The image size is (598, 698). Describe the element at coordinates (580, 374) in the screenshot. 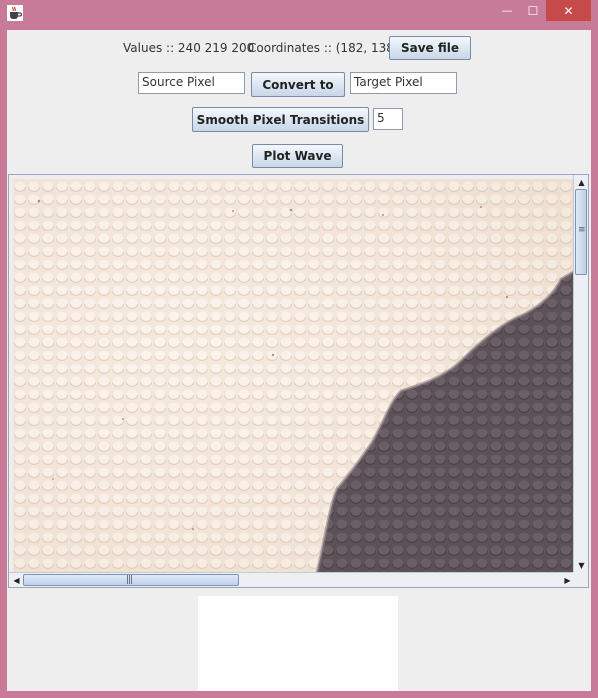

I see `vertical-scrollbar: ▲ ≡ ▼` at that location.